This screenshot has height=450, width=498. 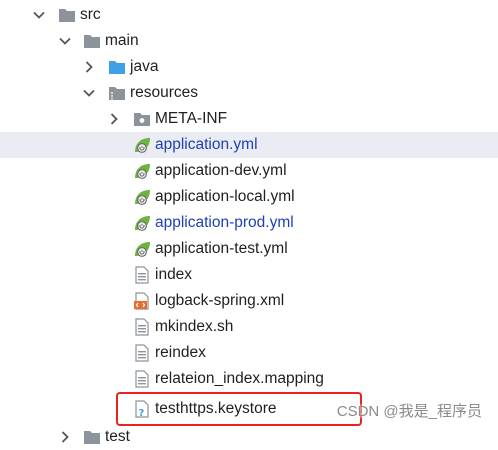 I want to click on tree-node-main: main, so click(x=249, y=41).